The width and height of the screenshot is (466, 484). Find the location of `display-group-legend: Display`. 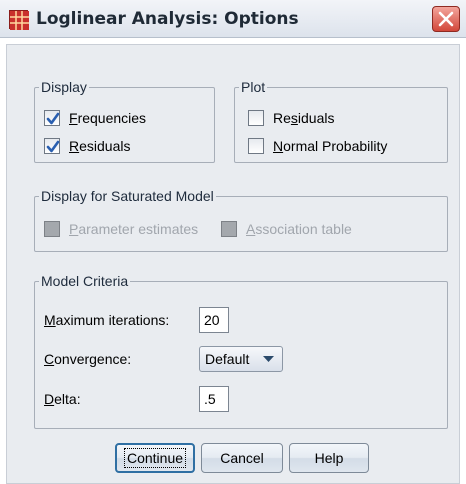

display-group-legend: Display is located at coordinates (64, 87).